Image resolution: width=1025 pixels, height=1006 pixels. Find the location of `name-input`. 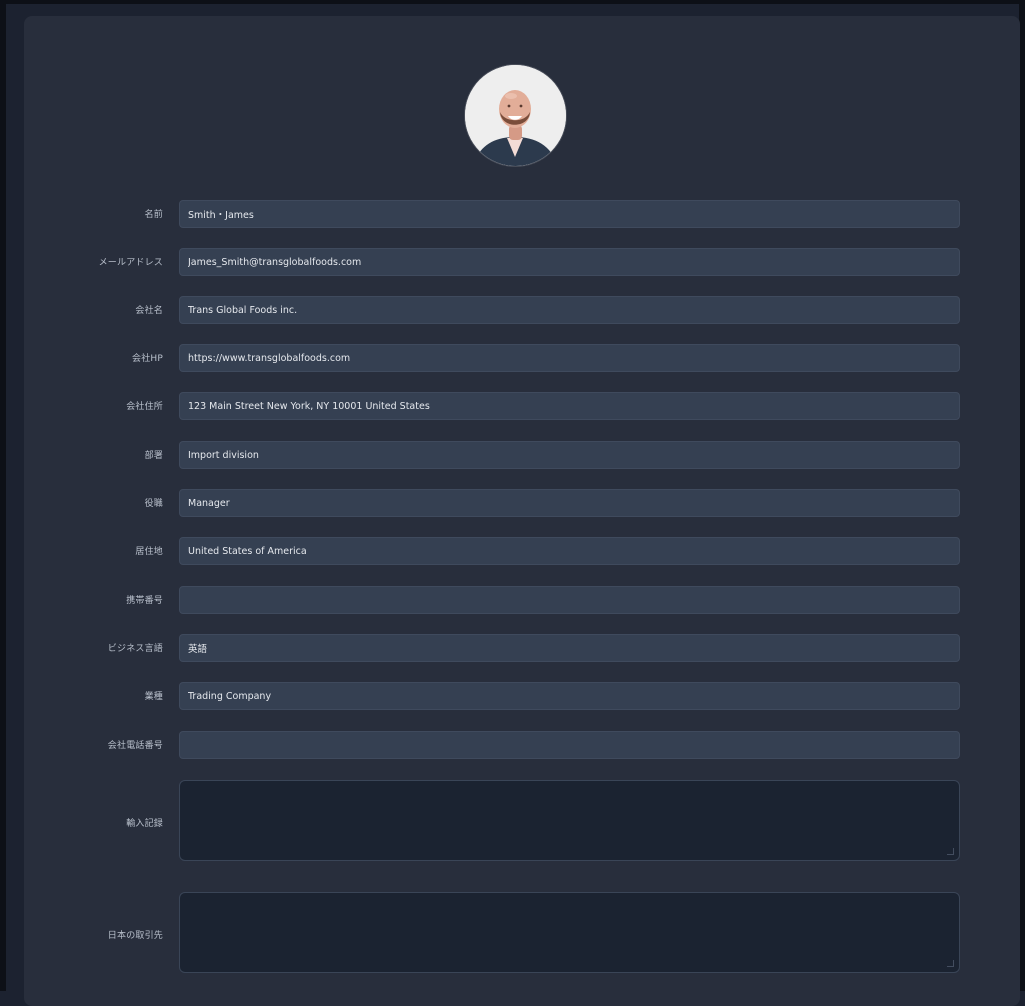

name-input is located at coordinates (569, 214).